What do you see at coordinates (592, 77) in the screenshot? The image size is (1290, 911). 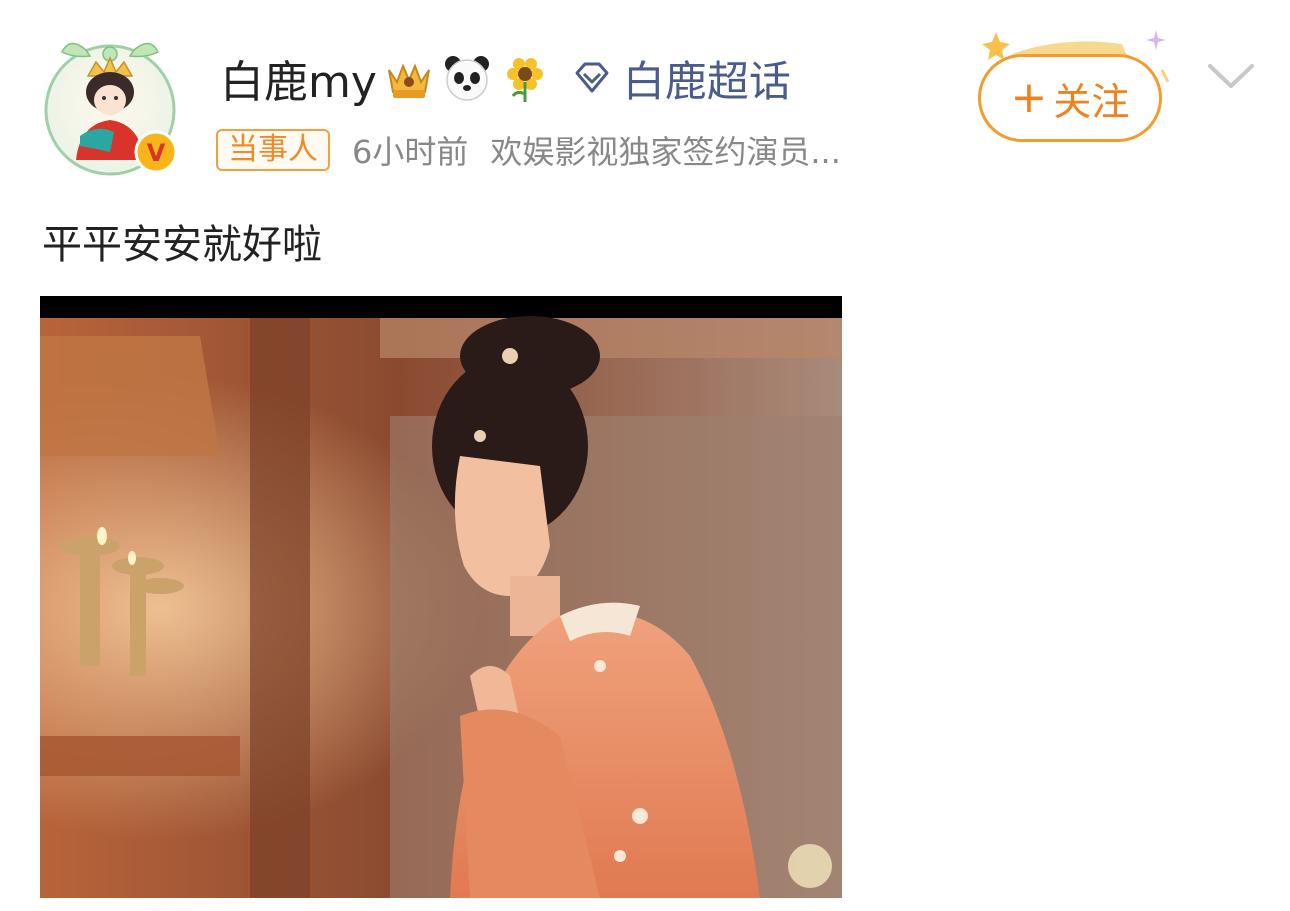 I see `diamond-icon` at bounding box center [592, 77].